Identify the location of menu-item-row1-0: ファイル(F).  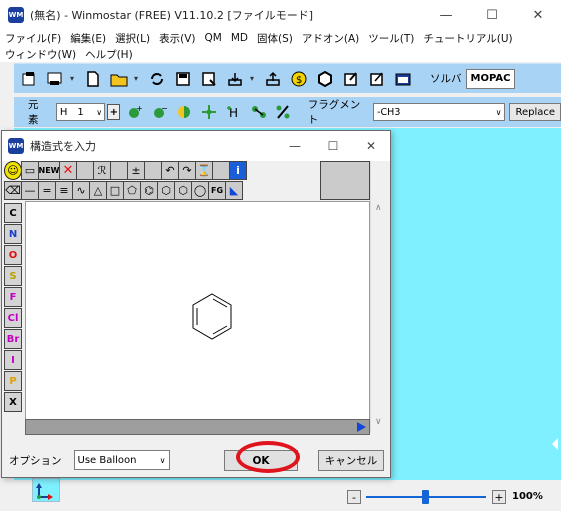
(33, 38).